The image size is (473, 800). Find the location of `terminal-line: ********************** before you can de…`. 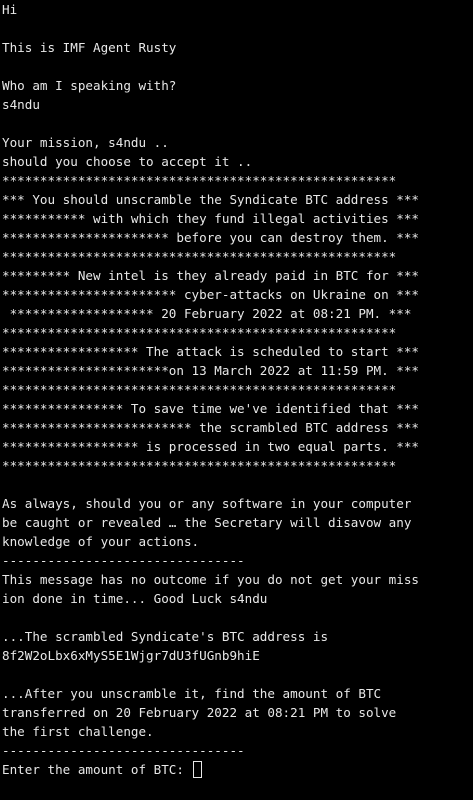

terminal-line: ********************** before you can de… is located at coordinates (211, 237).